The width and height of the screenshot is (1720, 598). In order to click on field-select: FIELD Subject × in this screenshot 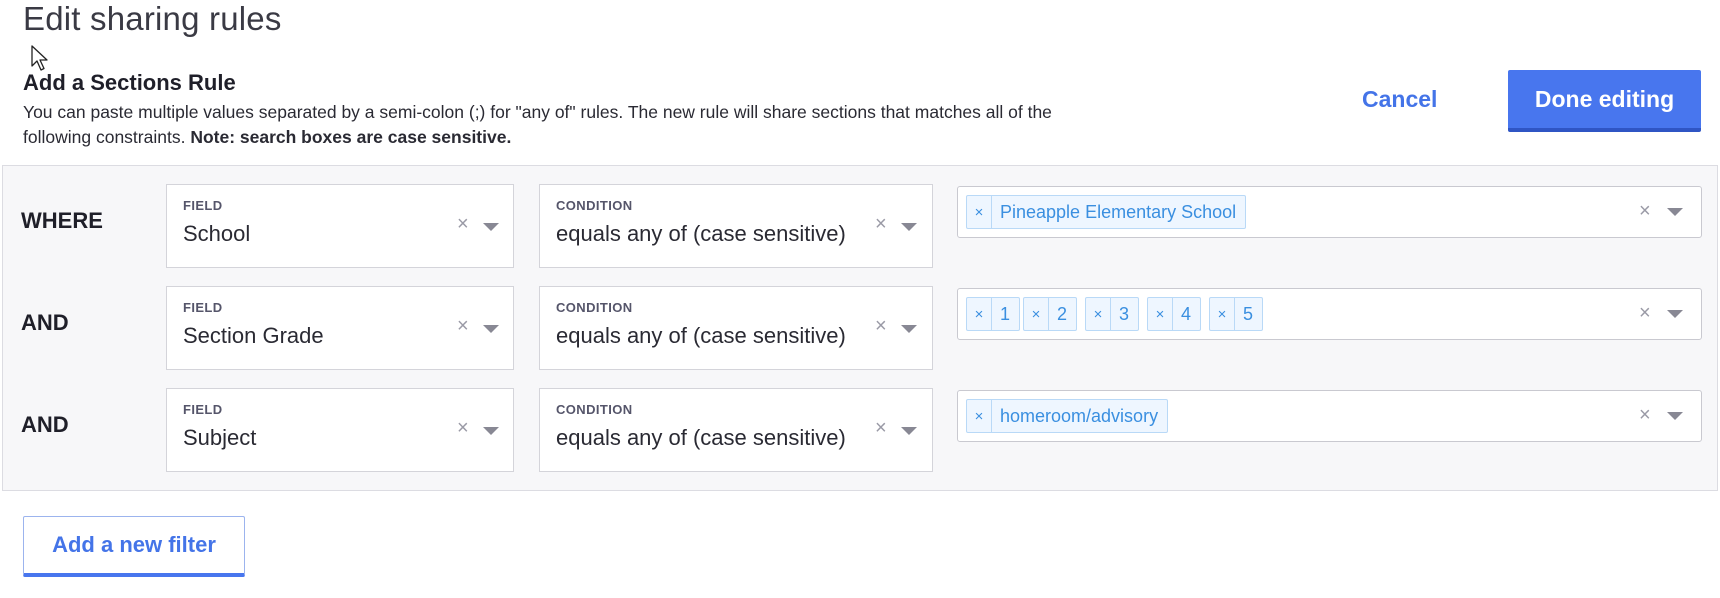, I will do `click(340, 430)`.